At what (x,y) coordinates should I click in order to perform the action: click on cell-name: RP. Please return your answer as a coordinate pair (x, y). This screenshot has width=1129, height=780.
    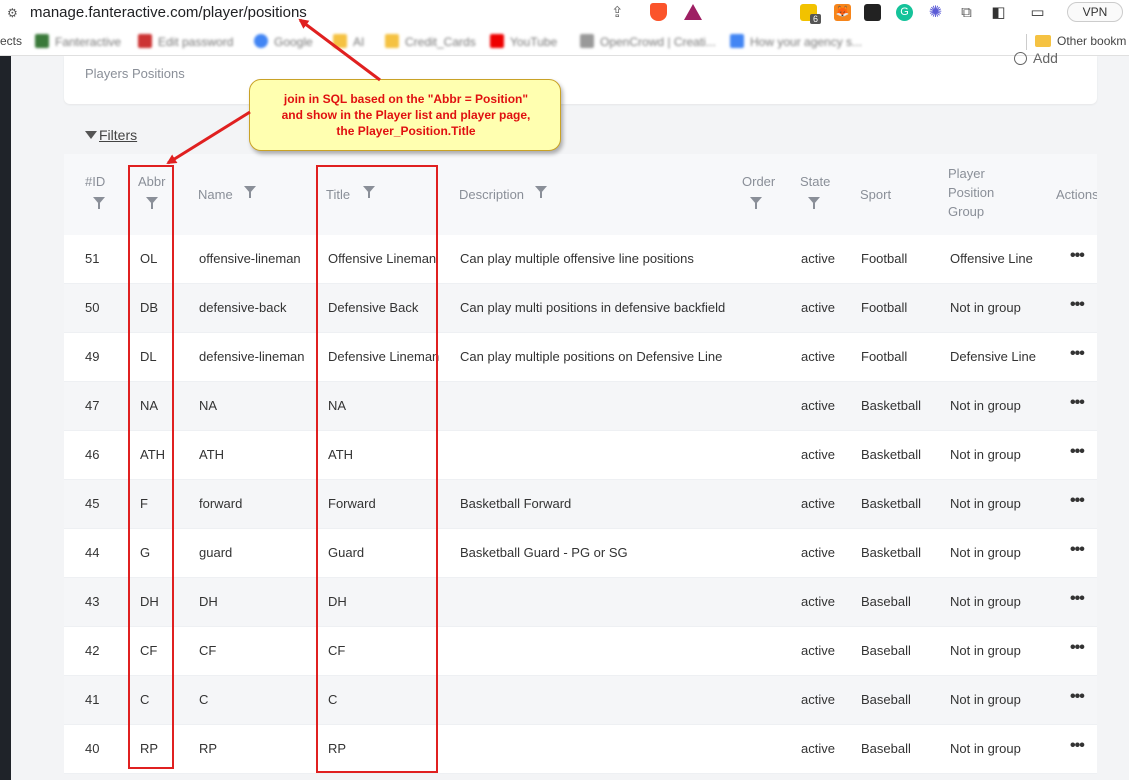
    Looking at the image, I should click on (208, 748).